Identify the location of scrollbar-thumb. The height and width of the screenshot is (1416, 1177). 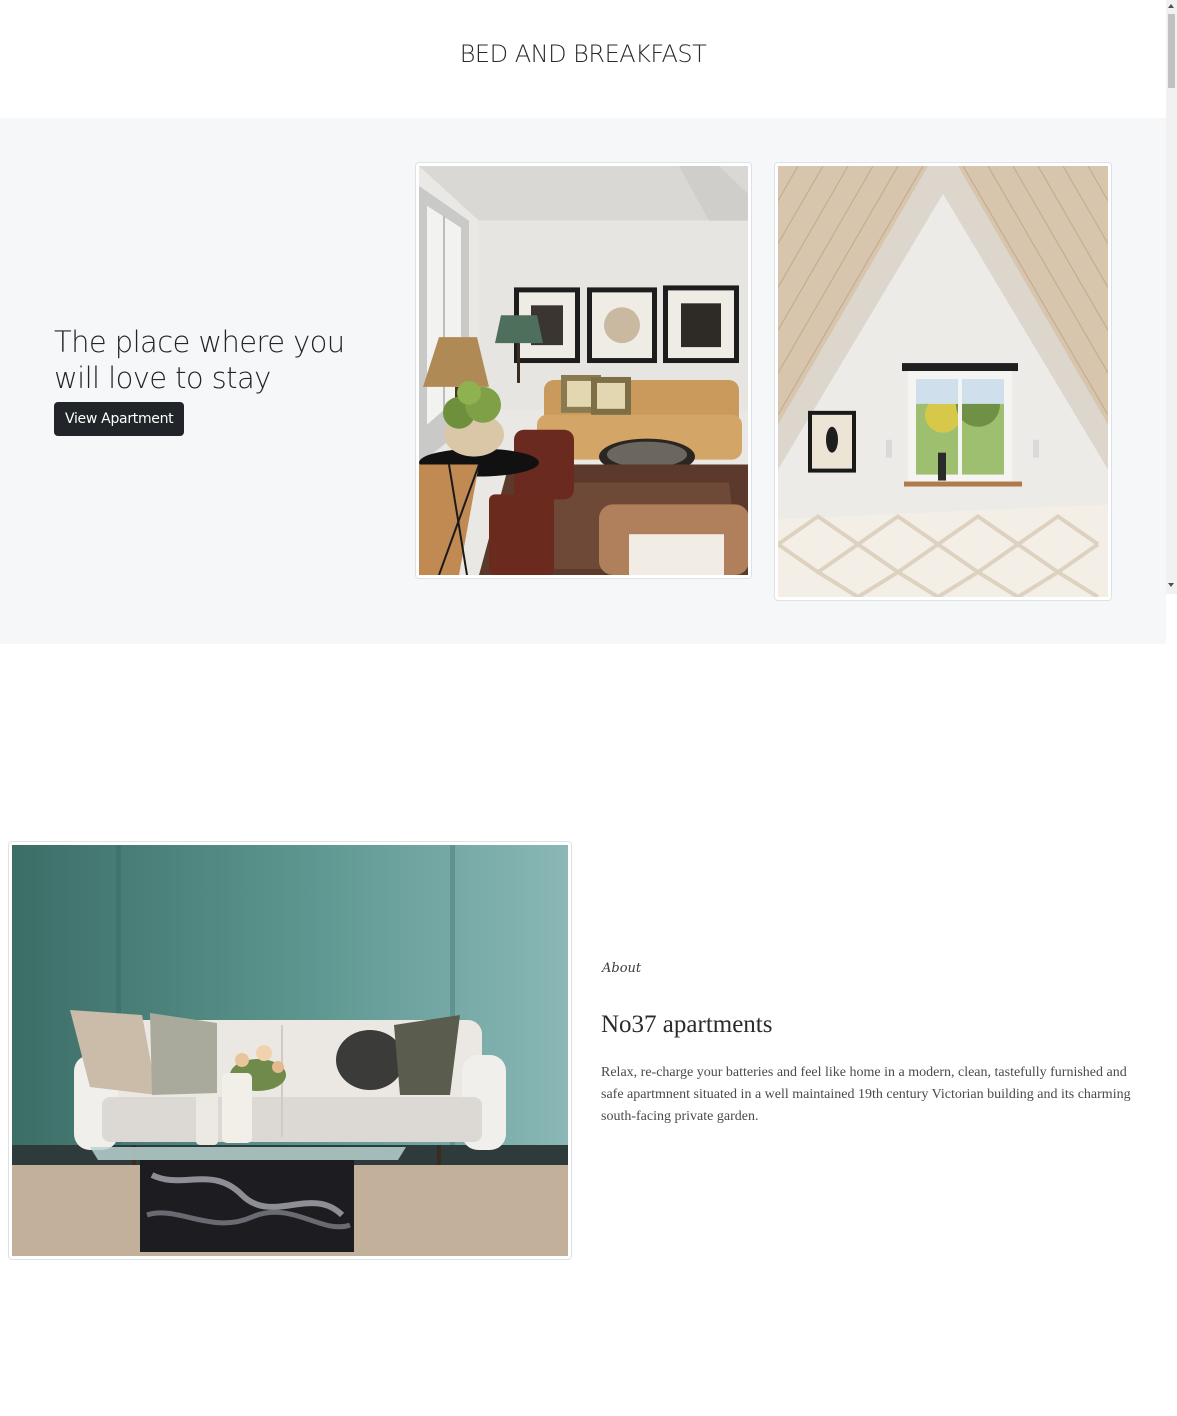
(1171, 51).